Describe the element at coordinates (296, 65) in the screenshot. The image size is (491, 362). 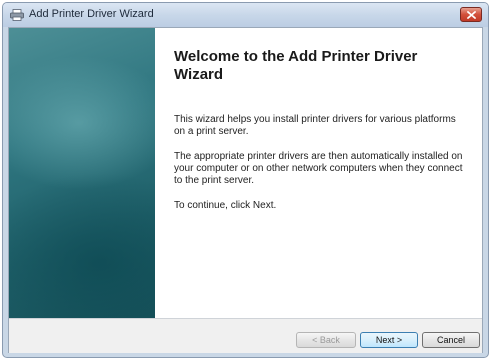
I see `page-title: Welcome to the Add Printer Driver Wizard` at that location.